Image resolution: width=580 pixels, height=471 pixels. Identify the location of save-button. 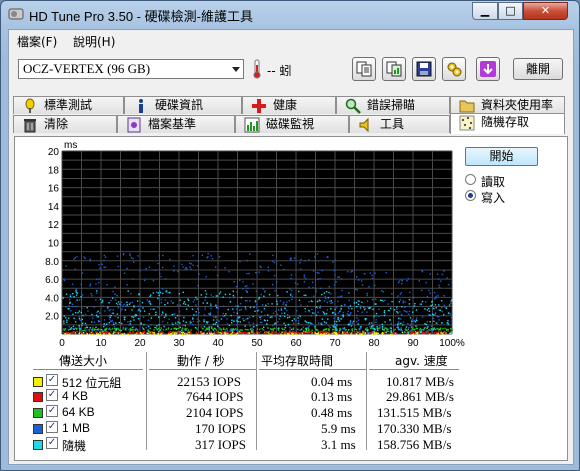
(424, 69).